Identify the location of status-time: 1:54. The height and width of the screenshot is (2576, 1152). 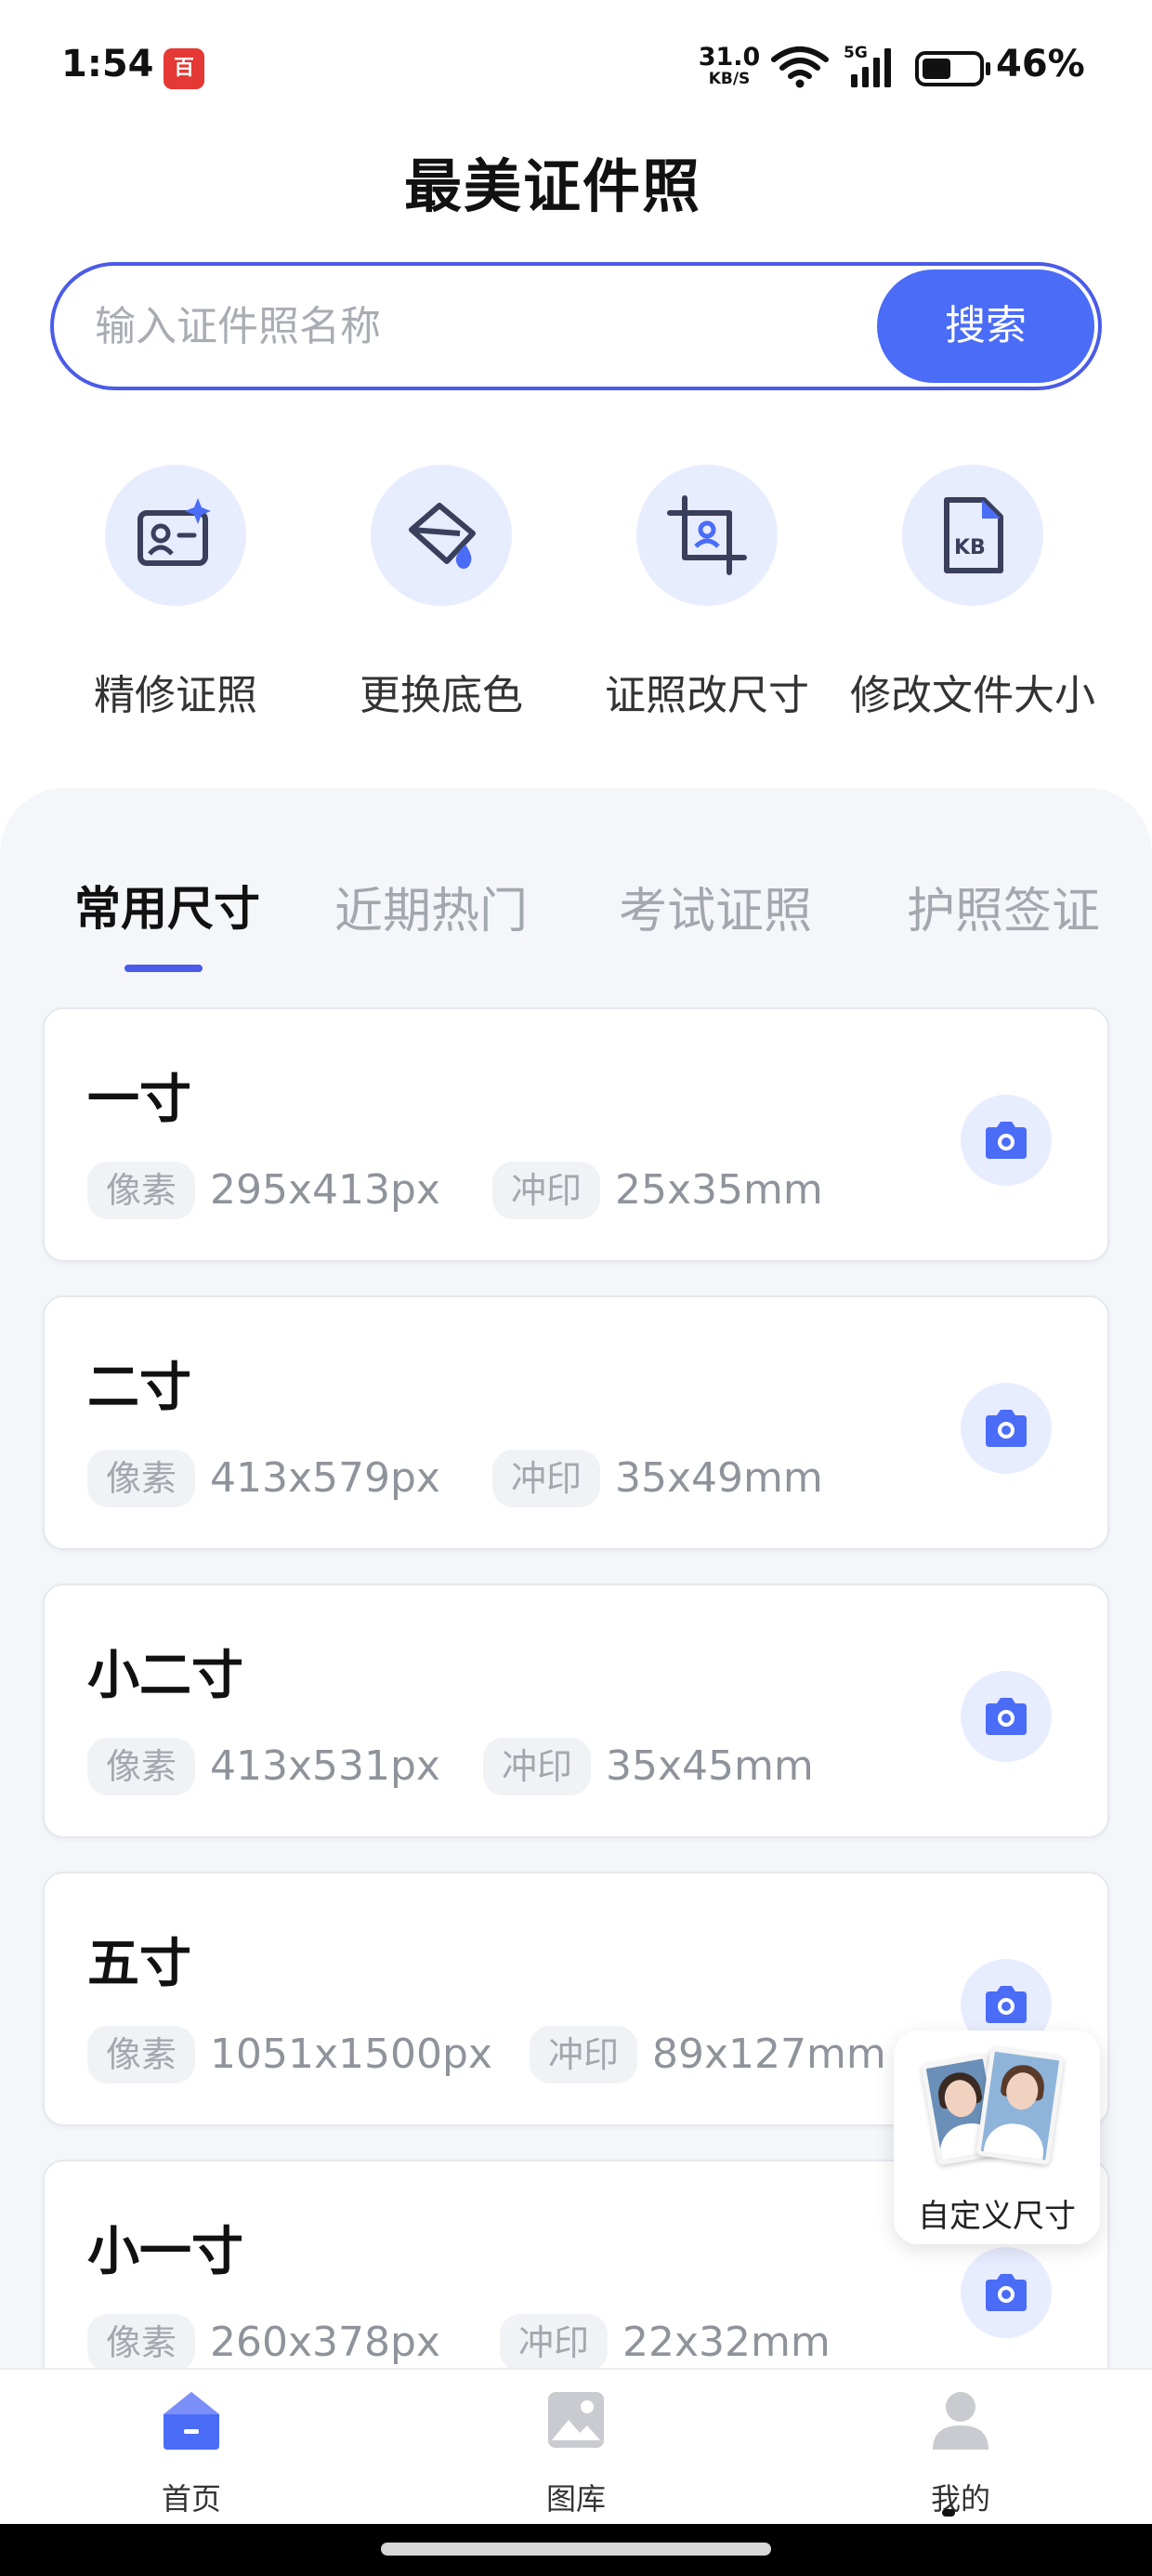
(107, 64).